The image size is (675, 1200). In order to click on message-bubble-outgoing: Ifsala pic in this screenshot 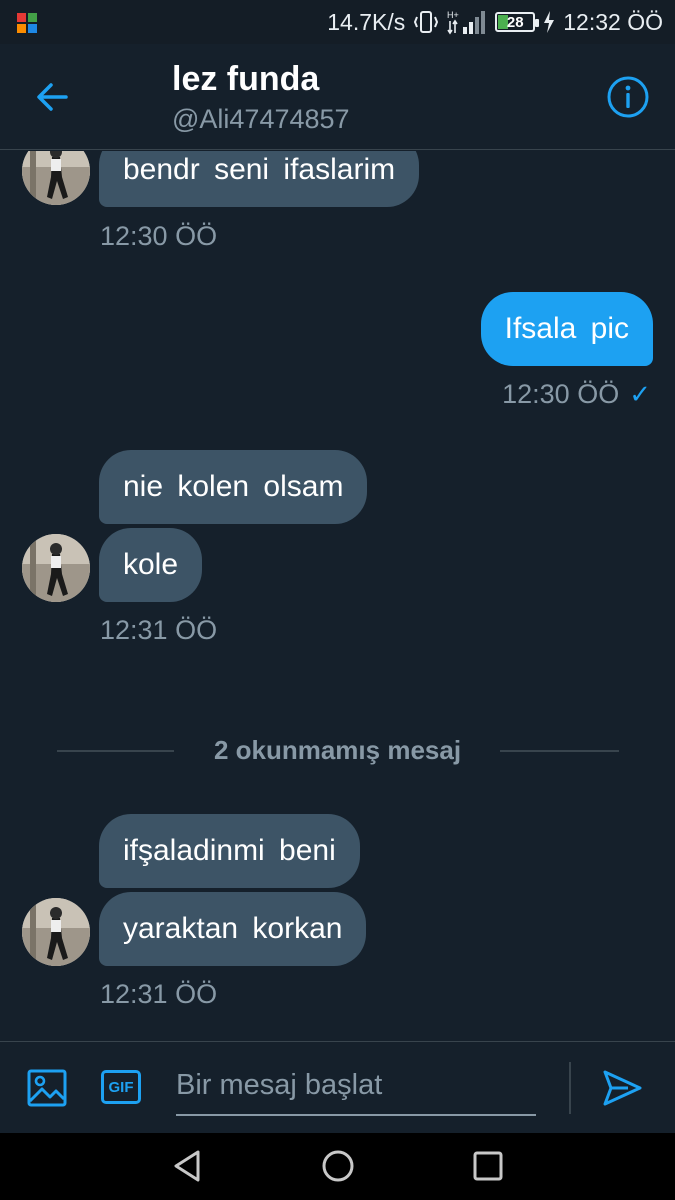, I will do `click(566, 329)`.